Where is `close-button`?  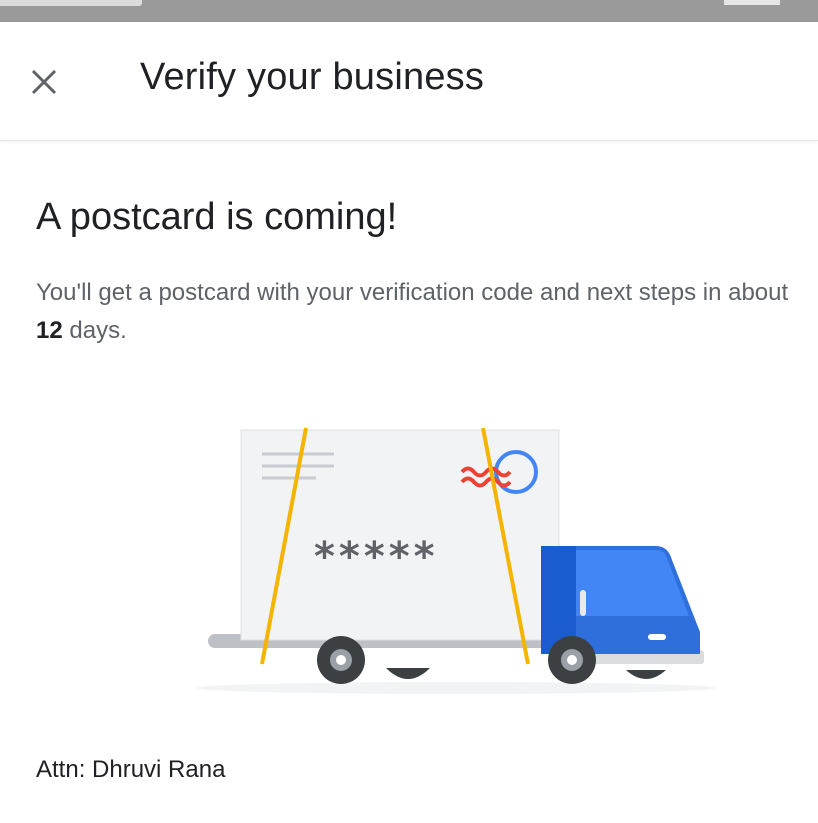
close-button is located at coordinates (44, 82).